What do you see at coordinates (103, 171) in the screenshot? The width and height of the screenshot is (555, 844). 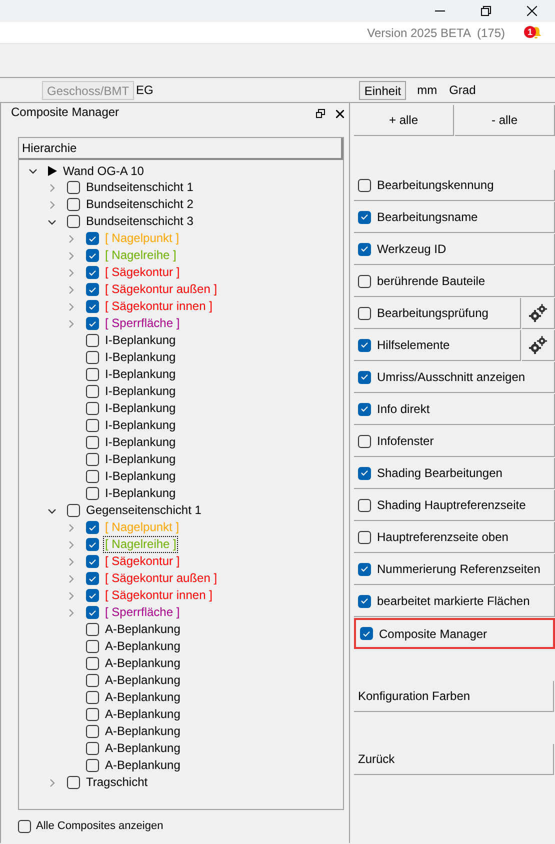 I see `tree-item: Wand OG-A 10` at bounding box center [103, 171].